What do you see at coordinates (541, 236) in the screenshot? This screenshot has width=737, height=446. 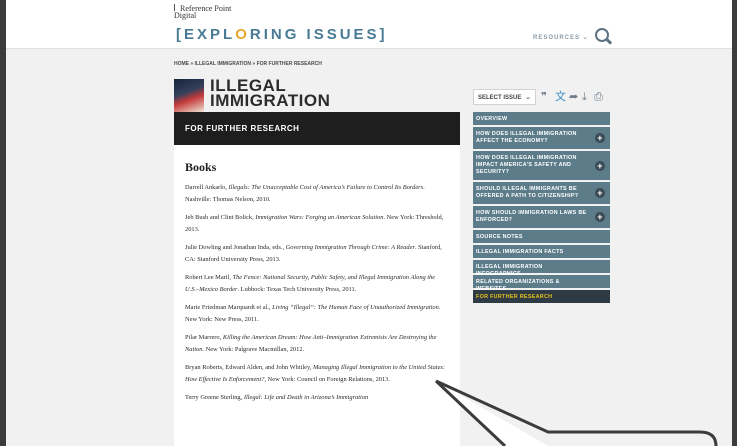 I see `sidebar-item: SOURCE NOTES` at bounding box center [541, 236].